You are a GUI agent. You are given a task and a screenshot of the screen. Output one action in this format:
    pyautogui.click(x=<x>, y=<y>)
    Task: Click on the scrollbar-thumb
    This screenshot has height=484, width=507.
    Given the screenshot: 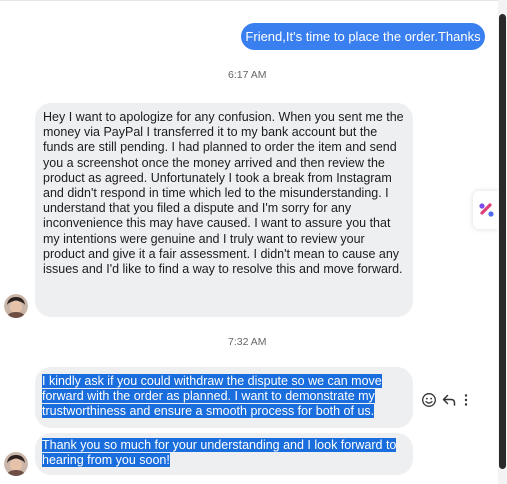 What is the action you would take?
    pyautogui.click(x=502, y=241)
    